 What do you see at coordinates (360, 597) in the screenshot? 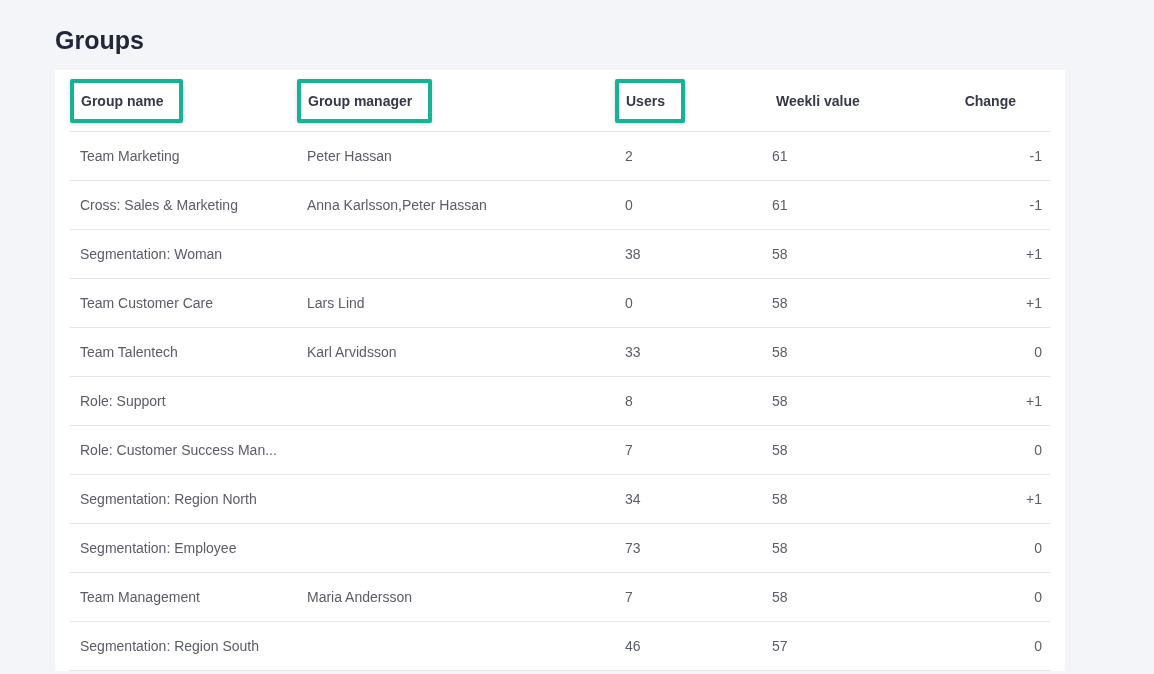
I see `table-cell: Maria Andersson` at bounding box center [360, 597].